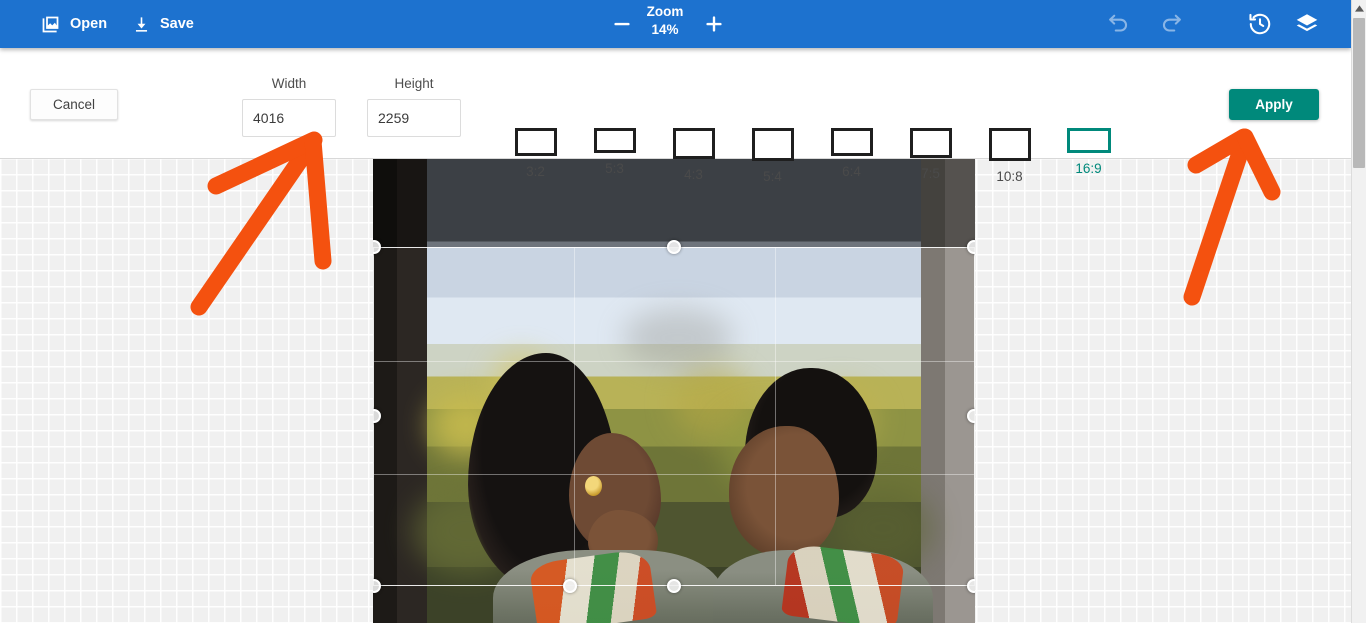 Image resolution: width=1366 pixels, height=623 pixels. Describe the element at coordinates (772, 176) in the screenshot. I see `aspect-ratio-label: 5:4` at that location.